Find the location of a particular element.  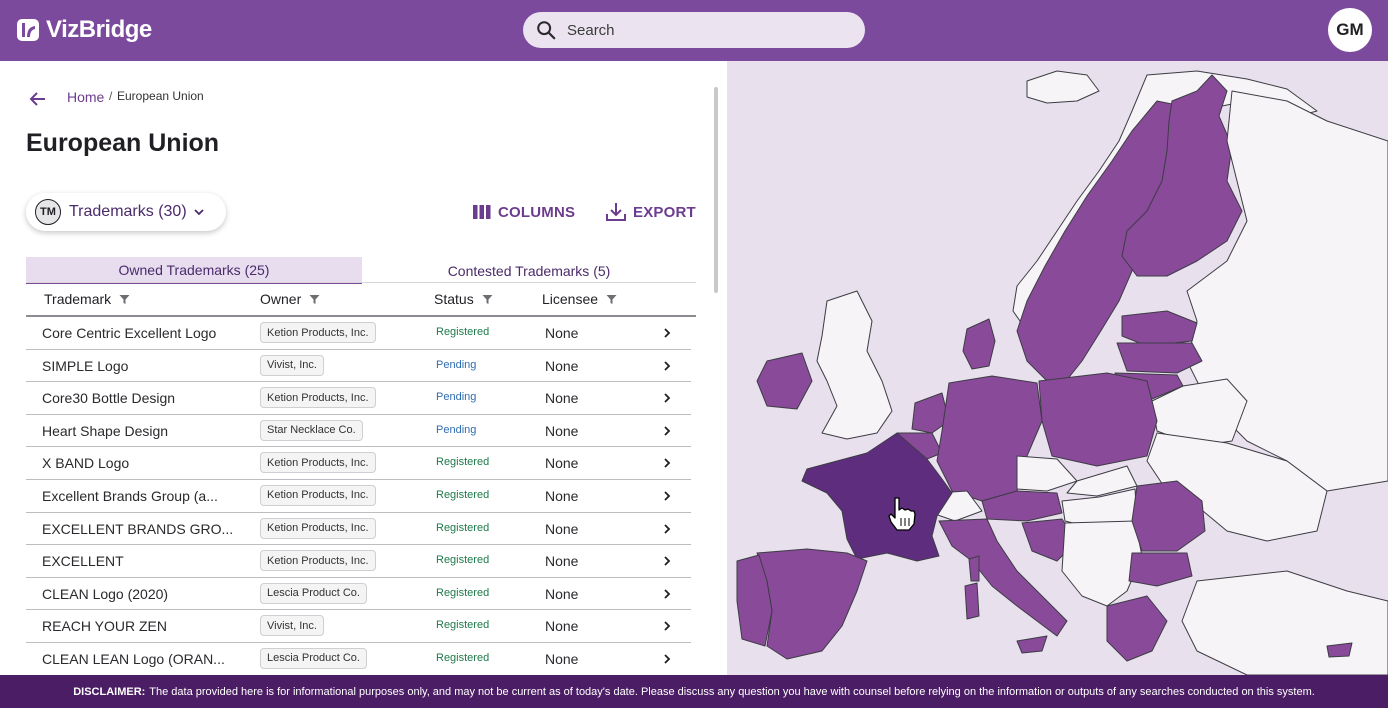

vizbridge-logo-icon is located at coordinates (28, 30).